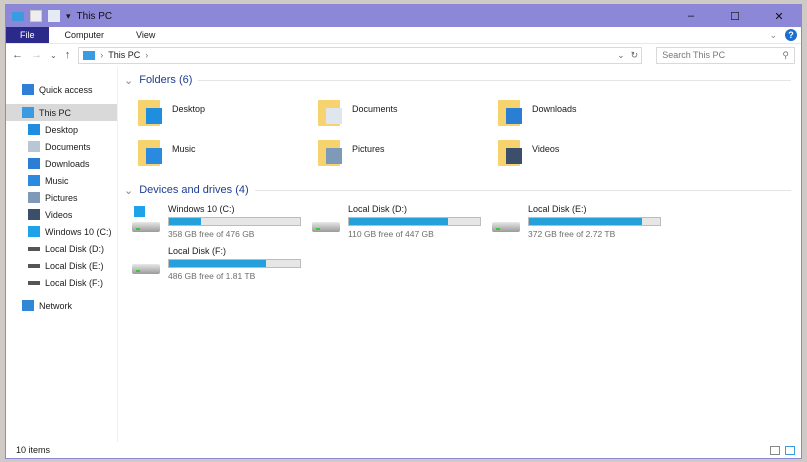  What do you see at coordinates (34, 146) in the screenshot?
I see `documents-icon` at bounding box center [34, 146].